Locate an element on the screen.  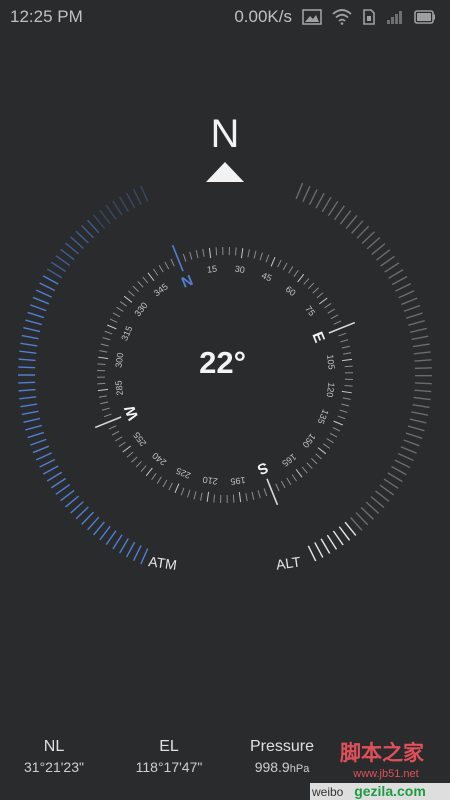
sim-icon is located at coordinates (369, 17).